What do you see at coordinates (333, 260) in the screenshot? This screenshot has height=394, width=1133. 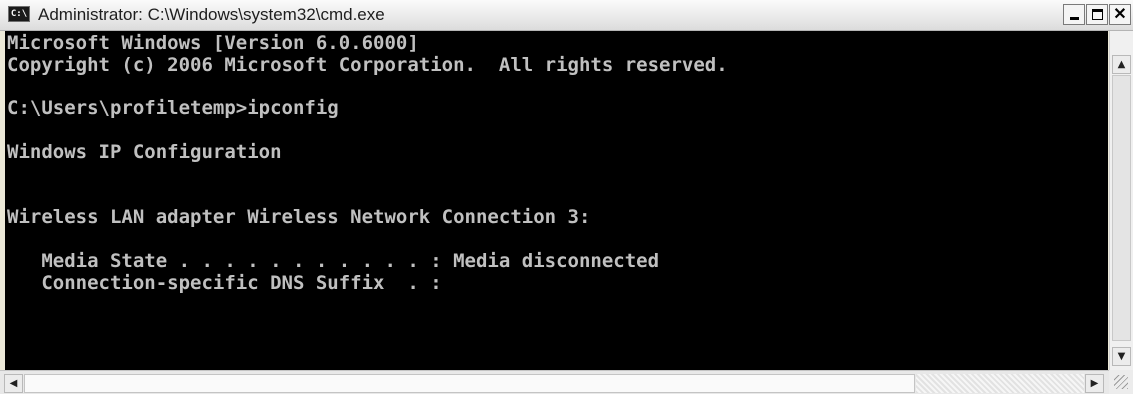 I see `console-line: Media State . . . . . . . . . . .` at bounding box center [333, 260].